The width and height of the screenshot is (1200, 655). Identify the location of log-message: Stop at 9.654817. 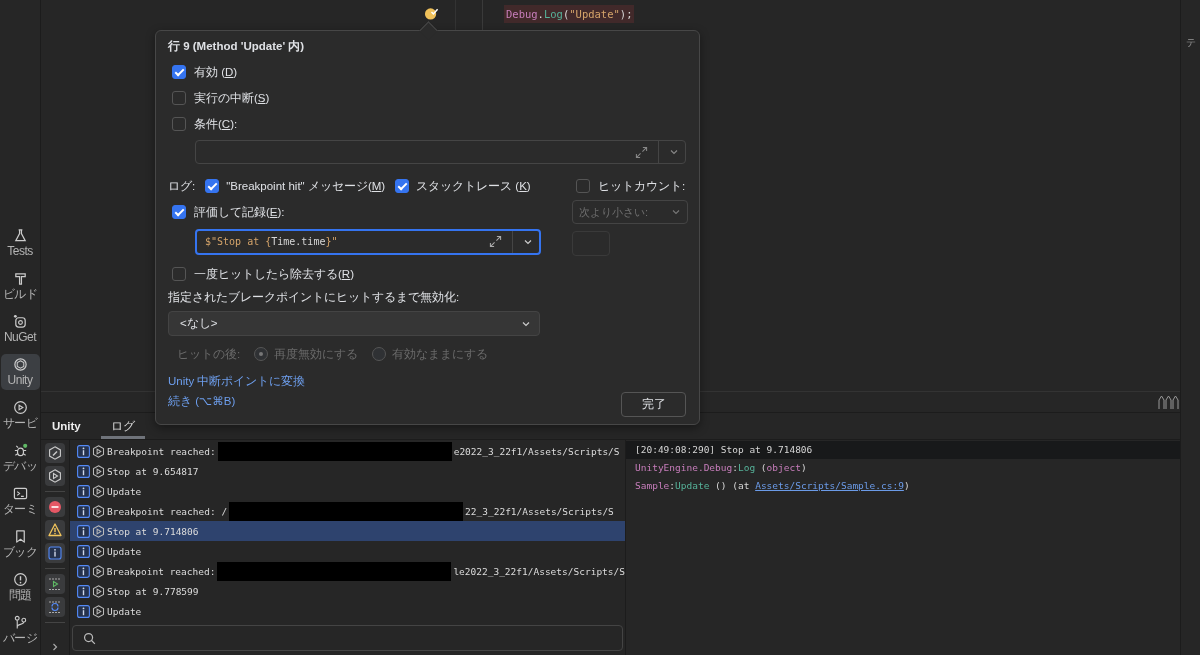
(153, 471).